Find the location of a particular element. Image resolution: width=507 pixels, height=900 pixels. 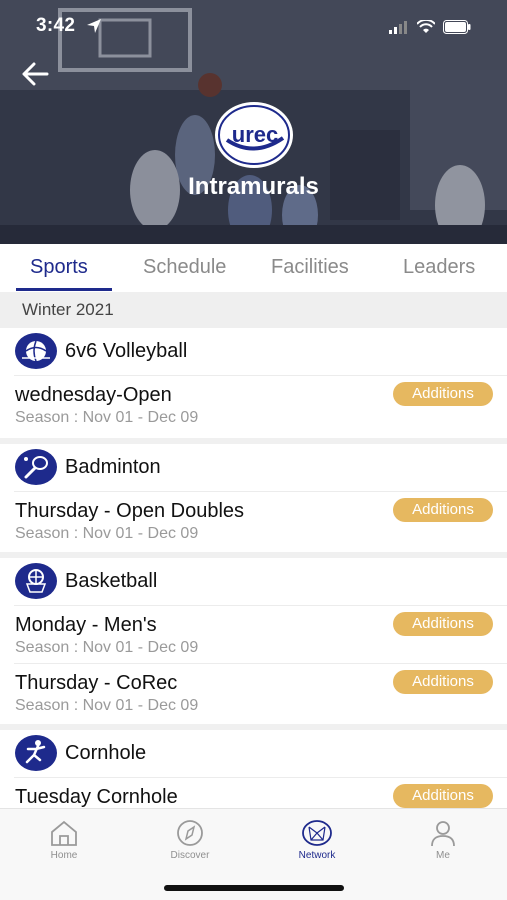

tab-sports: Sports is located at coordinates (59, 267).